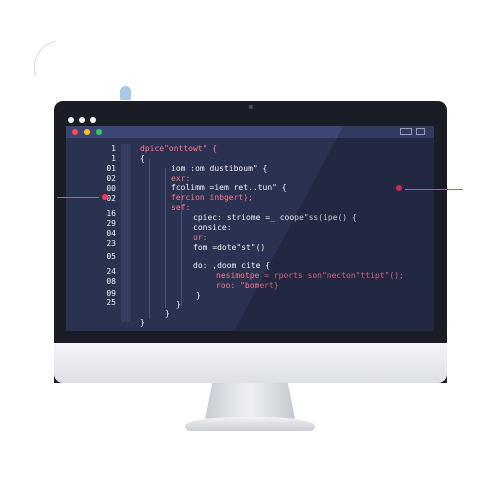 This screenshot has height=500, width=500. What do you see at coordinates (406, 131) in the screenshot?
I see `window-restore-icon` at bounding box center [406, 131].